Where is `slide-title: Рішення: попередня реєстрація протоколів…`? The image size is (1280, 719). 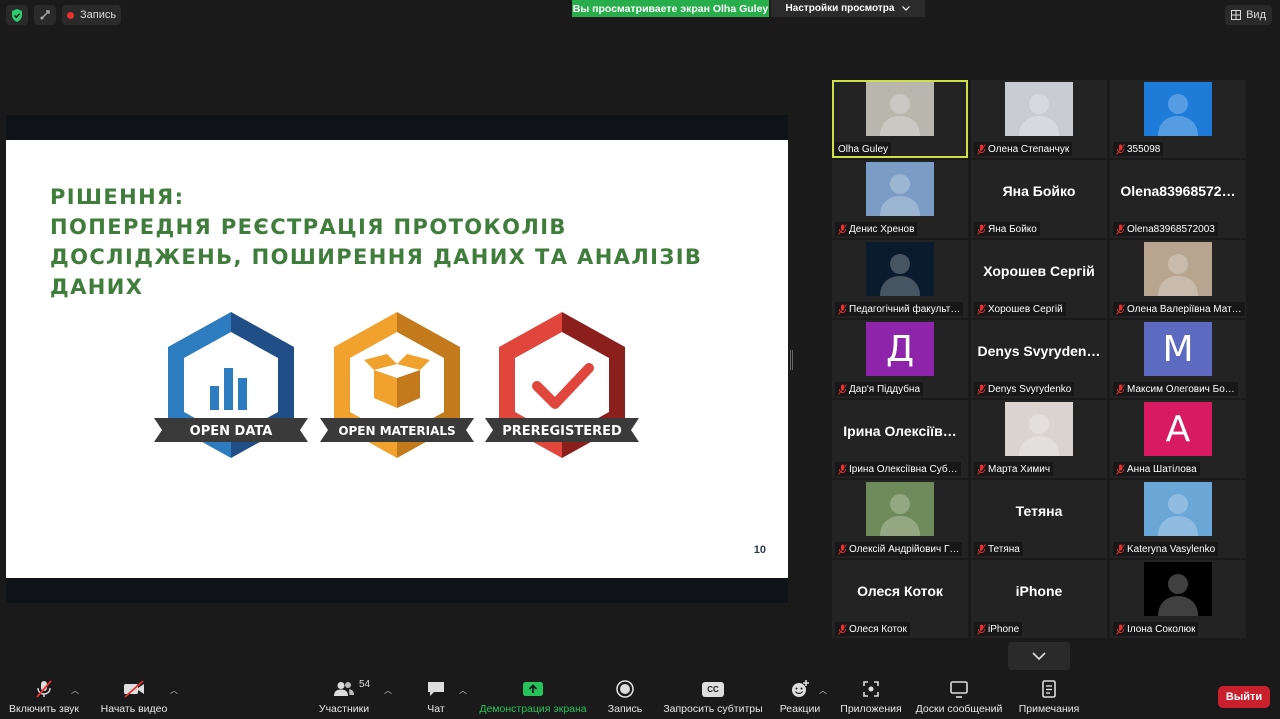 slide-title: Рішення: попередня реєстрація протоколів… is located at coordinates (400, 242).